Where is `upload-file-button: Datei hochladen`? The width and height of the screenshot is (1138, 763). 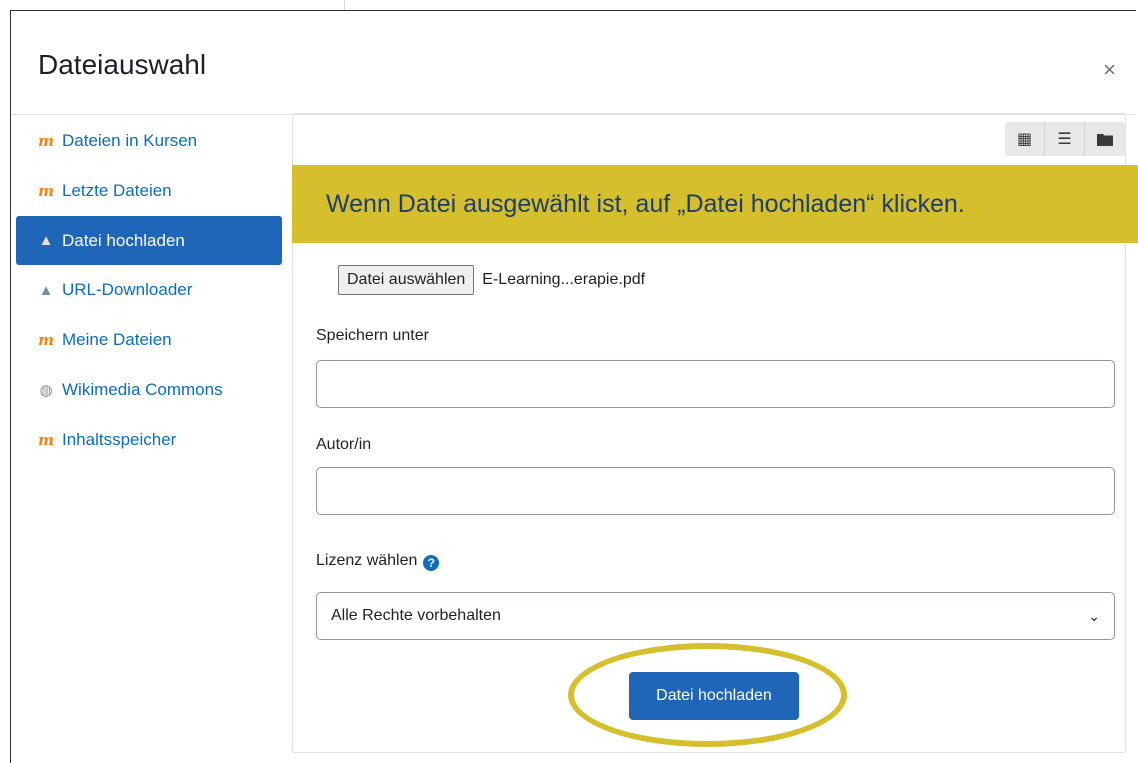 upload-file-button: Datei hochladen is located at coordinates (714, 696).